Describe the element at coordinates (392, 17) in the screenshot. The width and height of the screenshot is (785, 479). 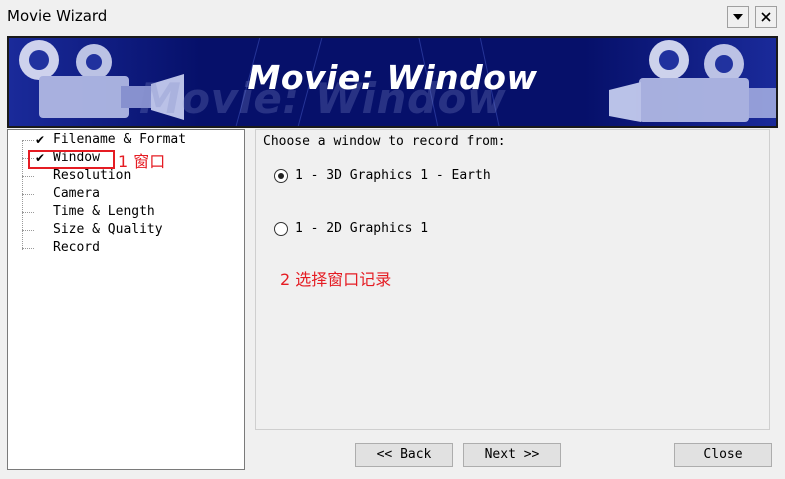
I see `title-bar: Movie Wizard` at that location.